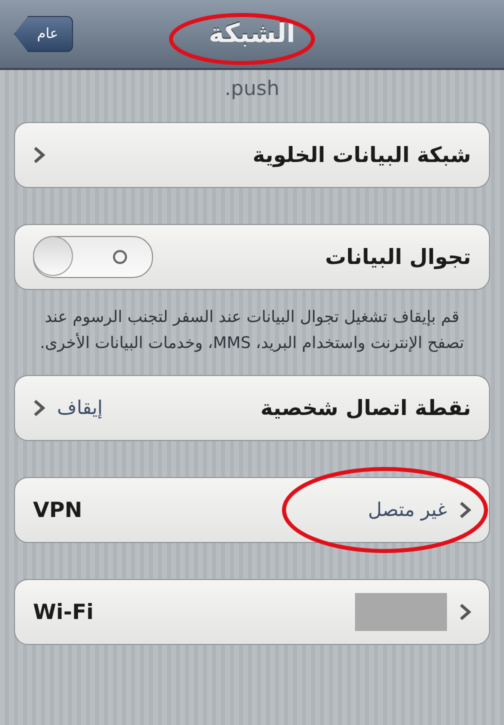 This screenshot has height=725, width=504. What do you see at coordinates (252, 88) in the screenshot?
I see `note-text: .push` at bounding box center [252, 88].